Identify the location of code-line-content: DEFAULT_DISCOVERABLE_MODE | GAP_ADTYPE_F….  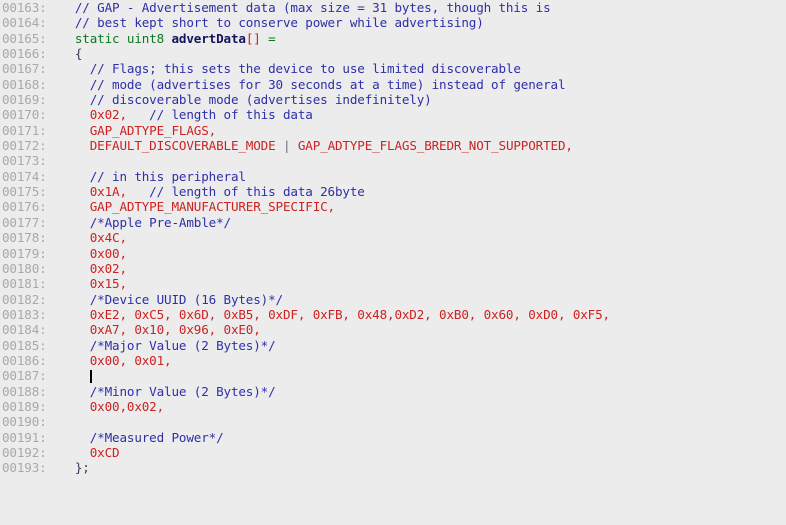
(316, 145).